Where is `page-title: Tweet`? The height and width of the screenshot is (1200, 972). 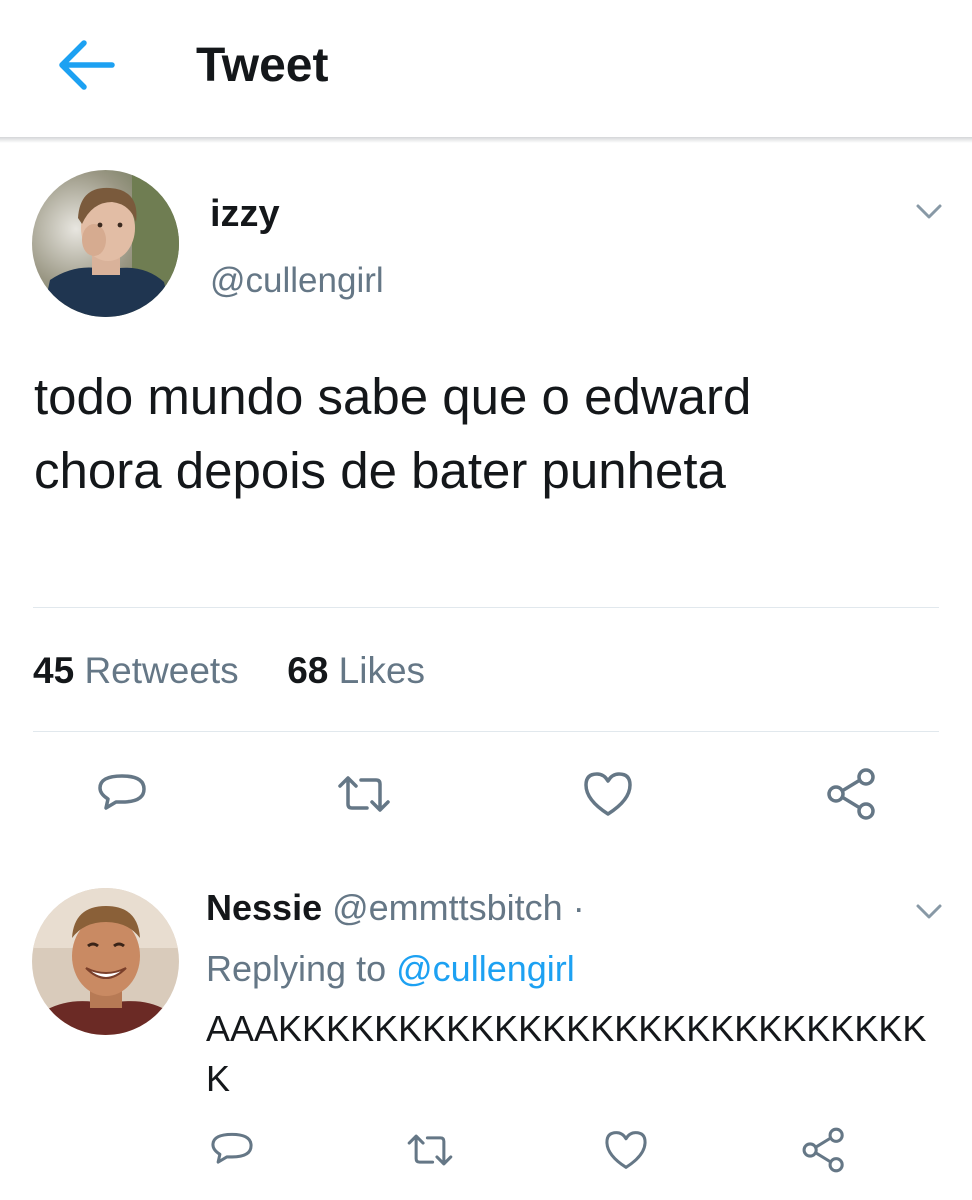
page-title: Tweet is located at coordinates (262, 65).